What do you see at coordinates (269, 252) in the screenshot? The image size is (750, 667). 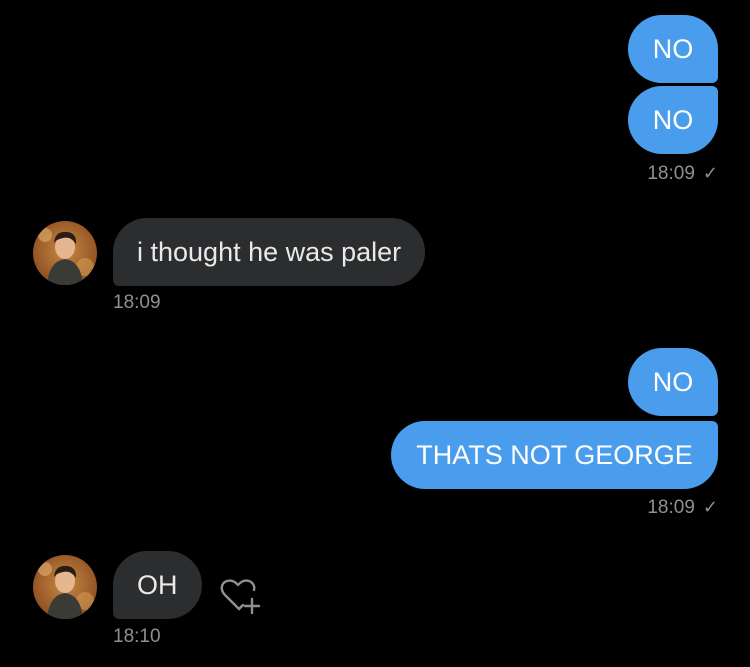 I see `received-message-bubble: i thought he was paler` at bounding box center [269, 252].